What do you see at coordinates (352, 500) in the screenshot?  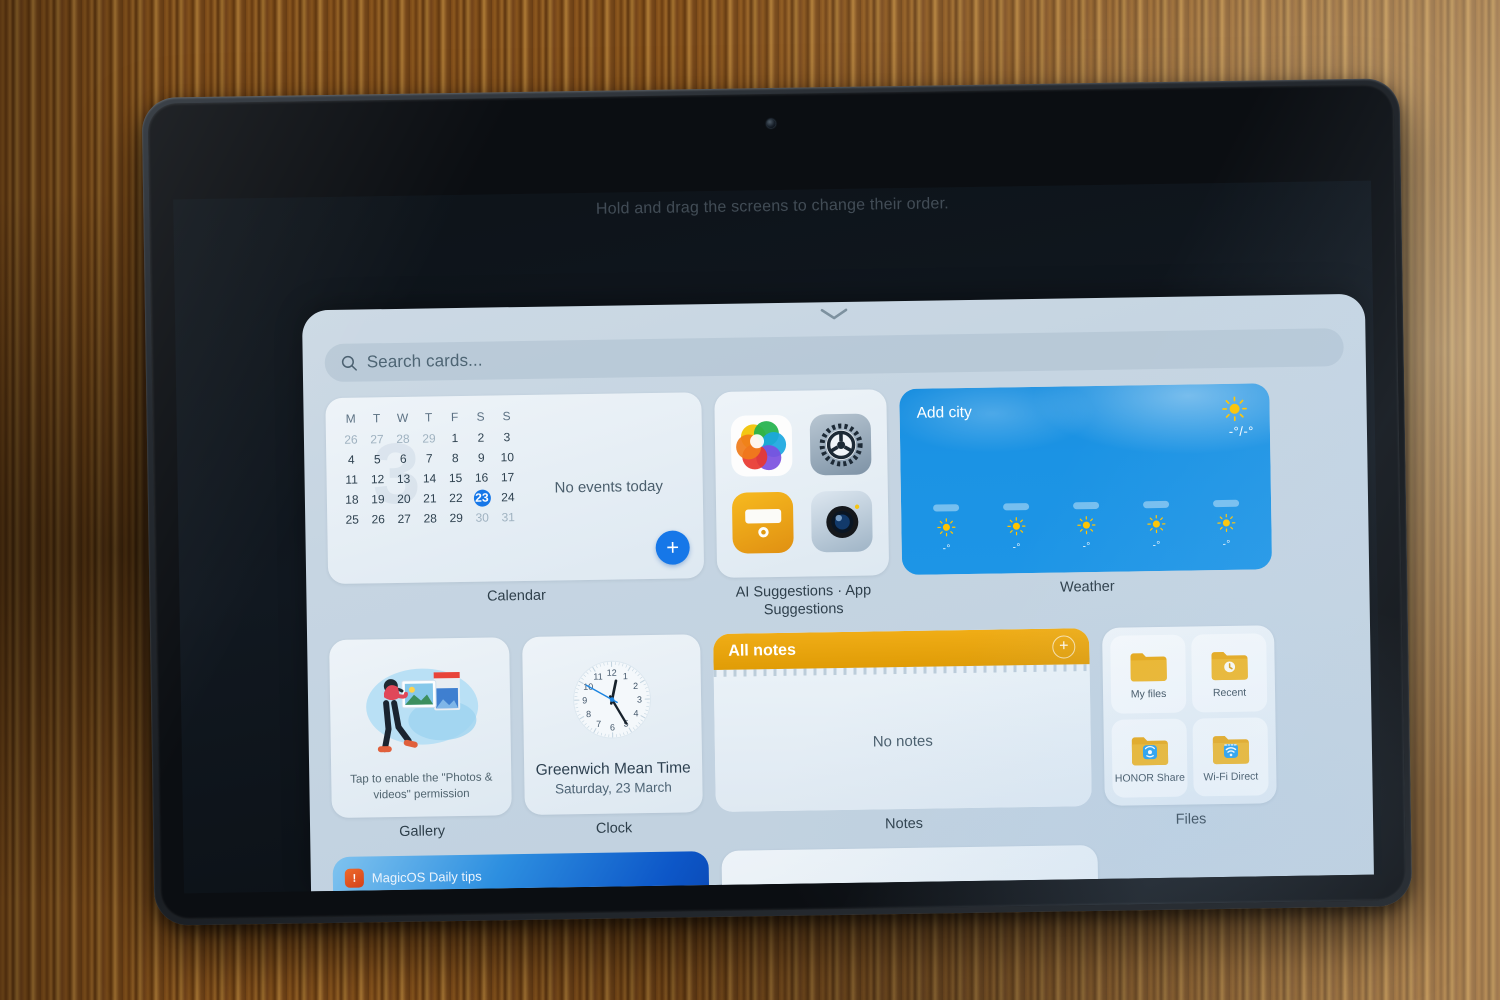 I see `calendar-day: 18` at bounding box center [352, 500].